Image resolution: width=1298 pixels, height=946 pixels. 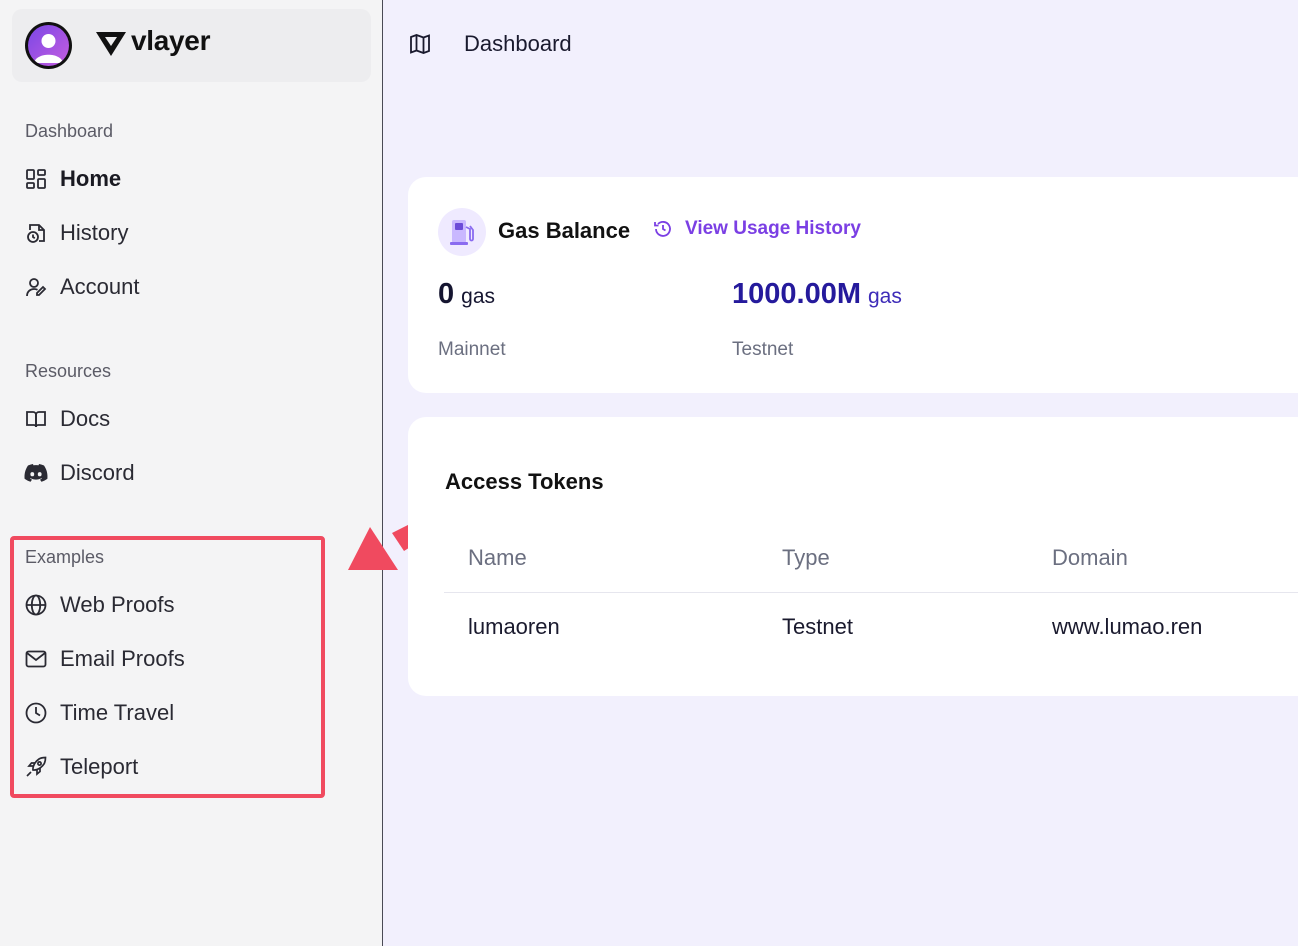 I want to click on sidebar-item-account: Account, so click(x=82, y=287).